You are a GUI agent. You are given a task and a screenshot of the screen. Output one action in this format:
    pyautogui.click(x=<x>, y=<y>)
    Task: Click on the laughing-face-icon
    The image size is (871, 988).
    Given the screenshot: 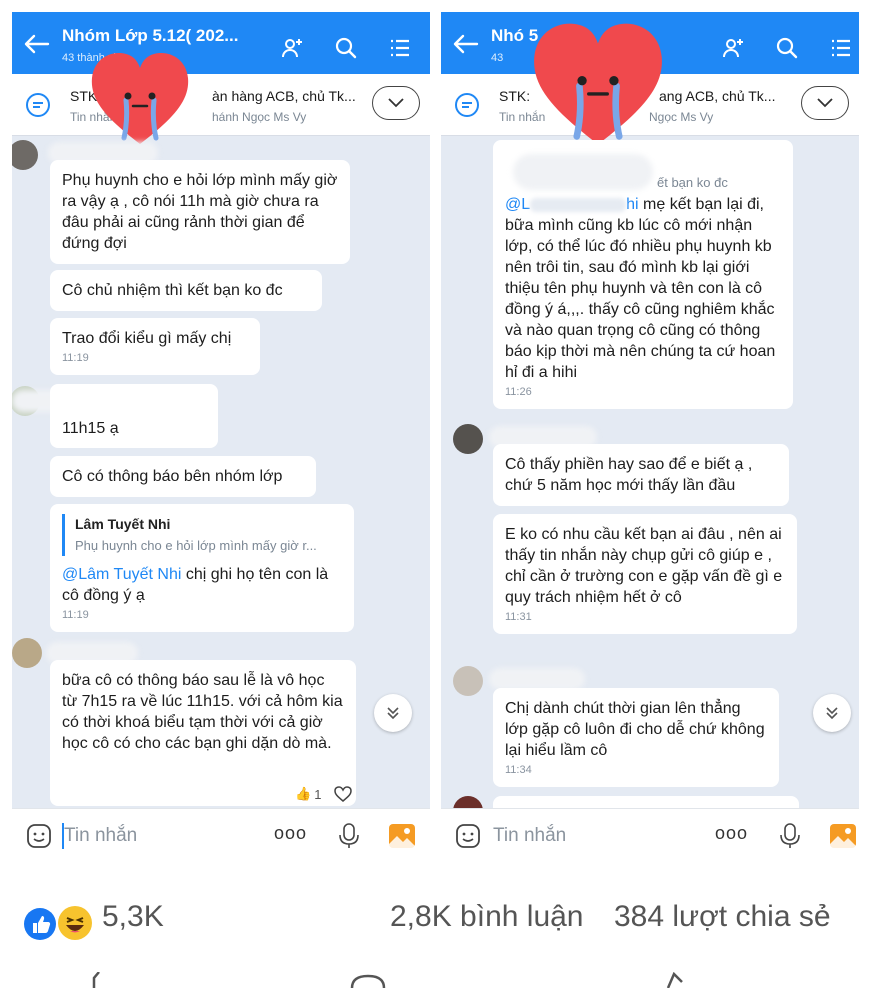 What is the action you would take?
    pyautogui.click(x=75, y=925)
    